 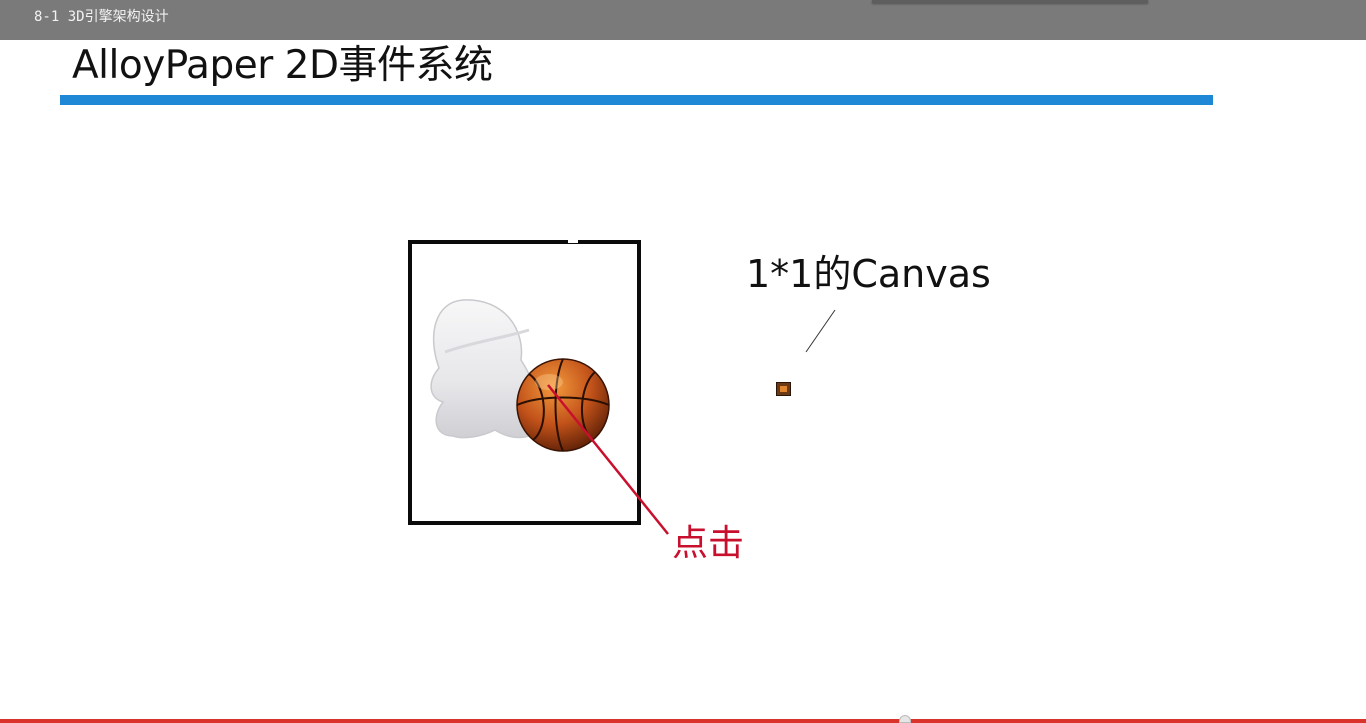 What do you see at coordinates (101, 17) in the screenshot?
I see `window-title: 8-1 3D引擎架构设计` at bounding box center [101, 17].